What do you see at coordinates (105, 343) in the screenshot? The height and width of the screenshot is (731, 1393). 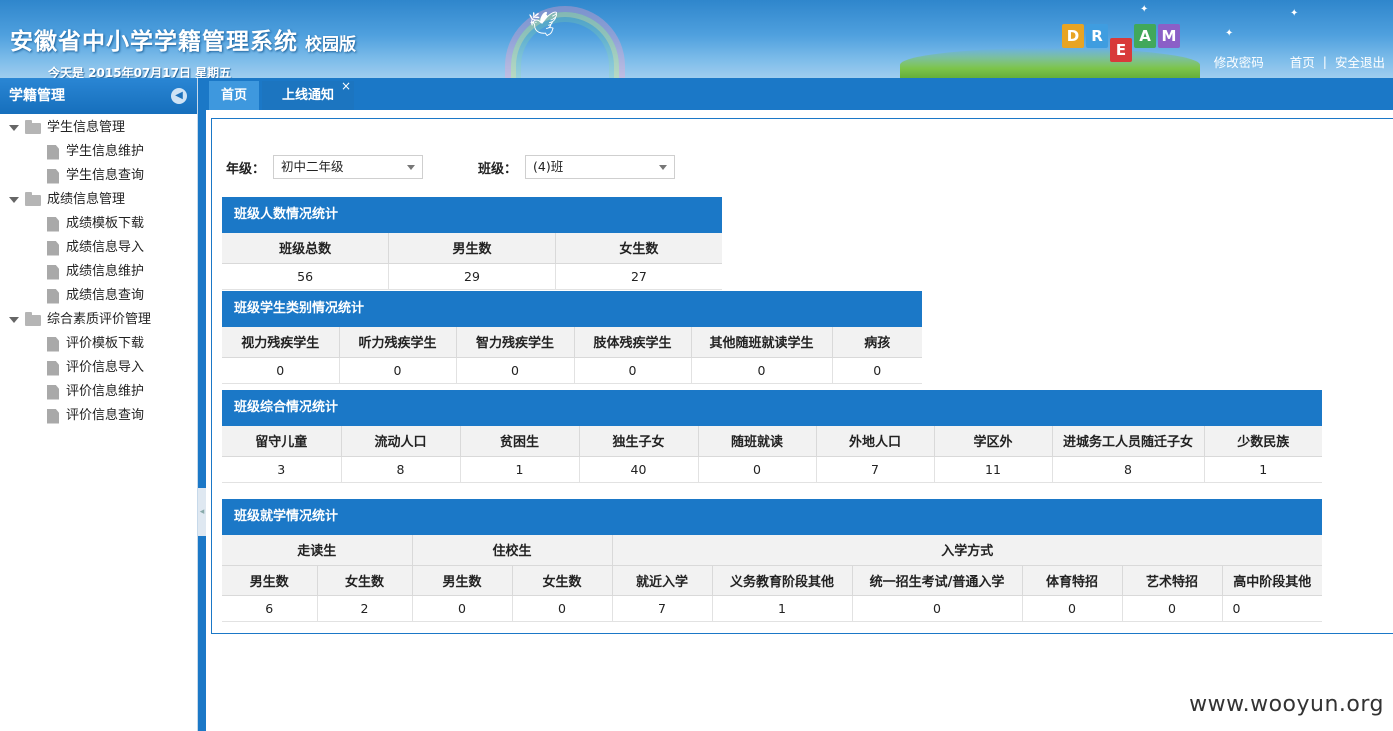 I see `tree-item-label: 评价模板下载` at bounding box center [105, 343].